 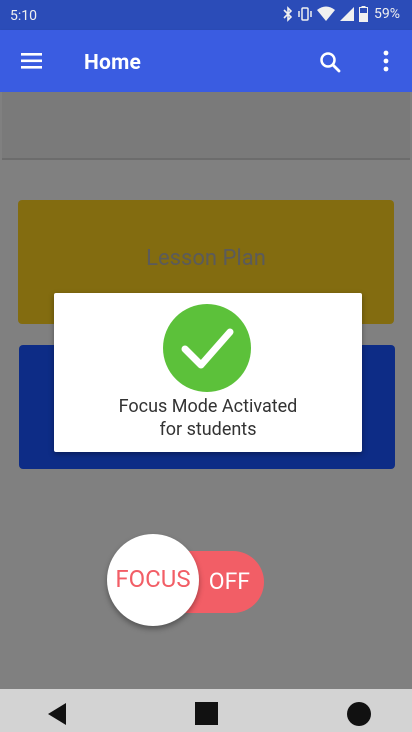 I want to click on search-icon, so click(x=330, y=62).